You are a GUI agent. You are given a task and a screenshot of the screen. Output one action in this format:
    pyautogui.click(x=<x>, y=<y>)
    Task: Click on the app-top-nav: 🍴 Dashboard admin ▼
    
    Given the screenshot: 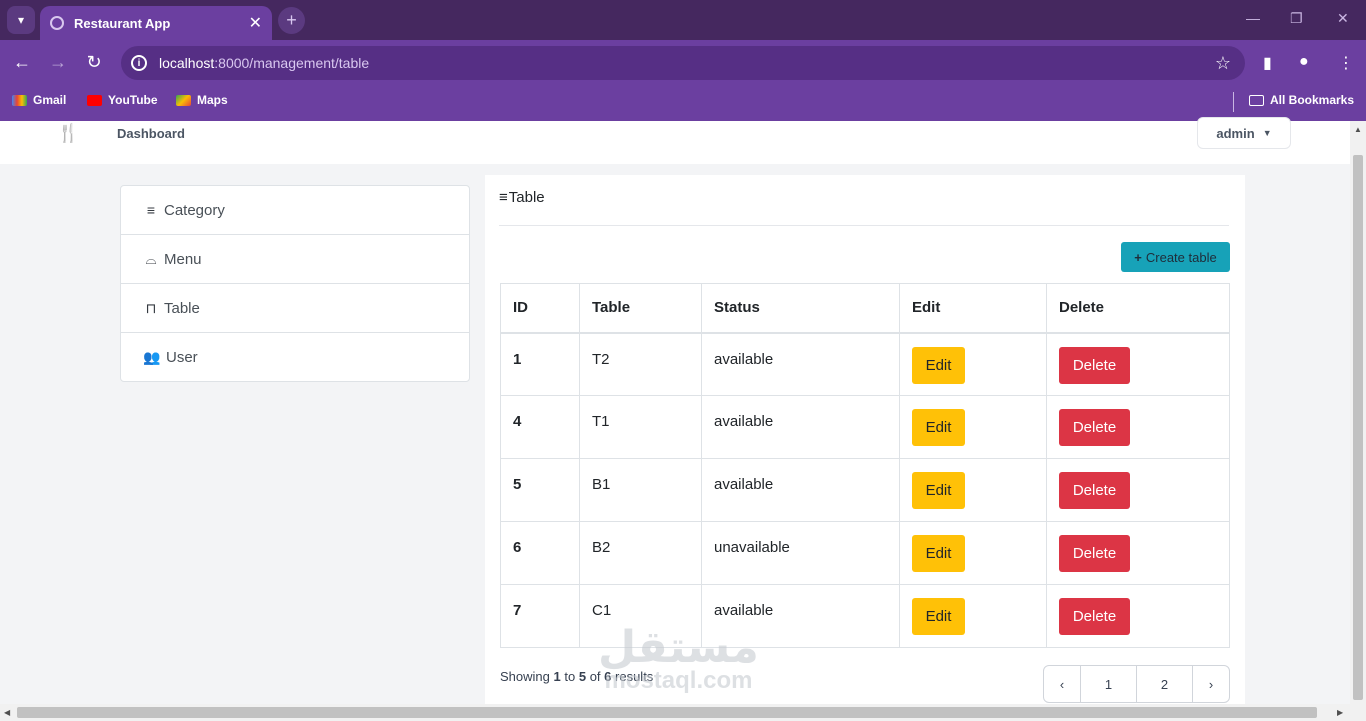 What is the action you would take?
    pyautogui.click(x=675, y=140)
    